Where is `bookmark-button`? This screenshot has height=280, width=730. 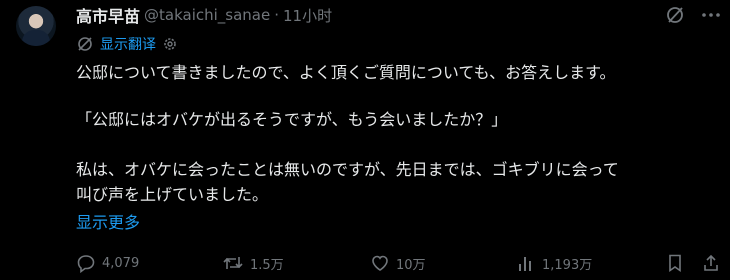 bookmark-button is located at coordinates (678, 263).